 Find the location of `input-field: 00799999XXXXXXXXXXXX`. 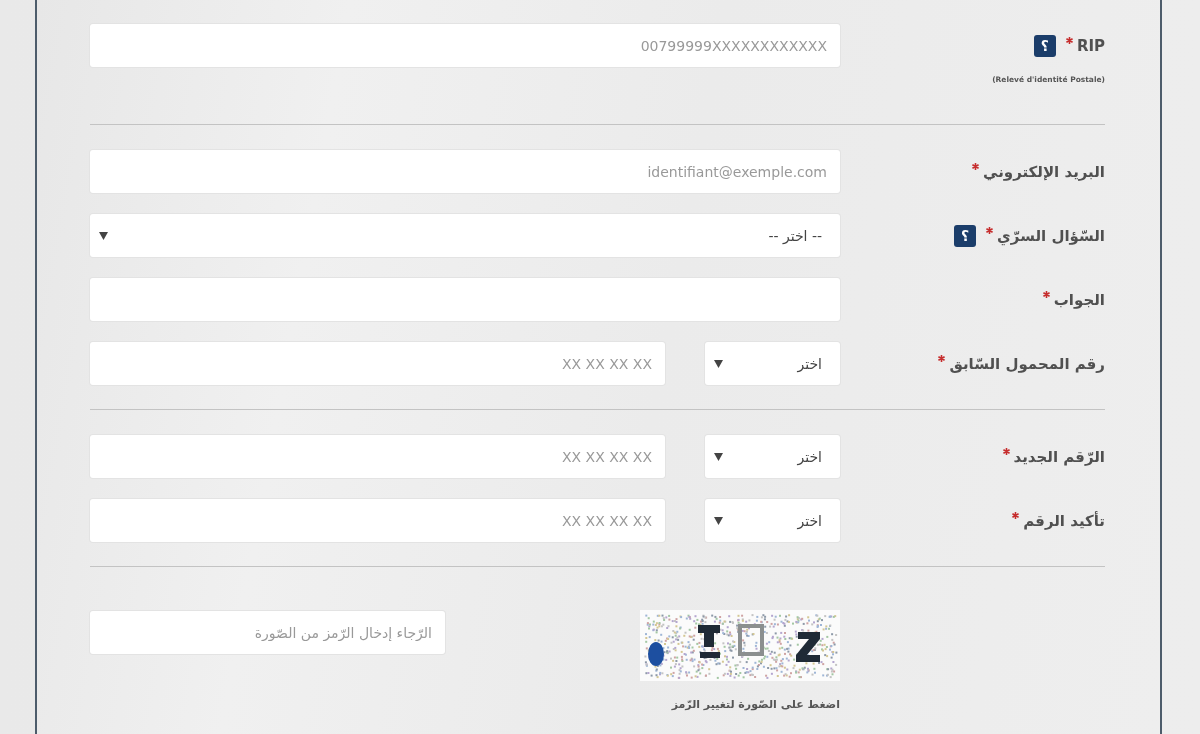

input-field: 00799999XXXXXXXXXXXX is located at coordinates (465, 45).